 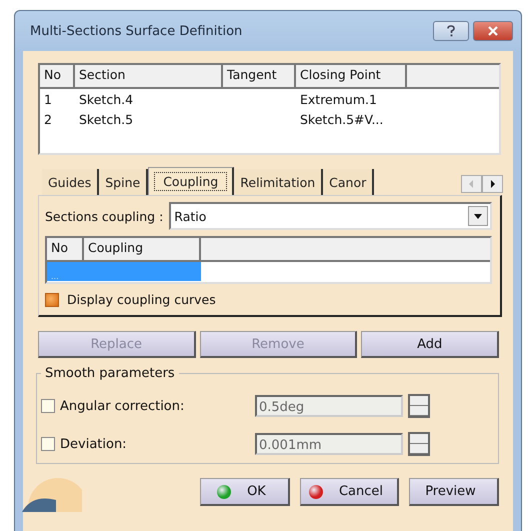 I want to click on checkbox-label: Angular correction:, so click(x=123, y=406).